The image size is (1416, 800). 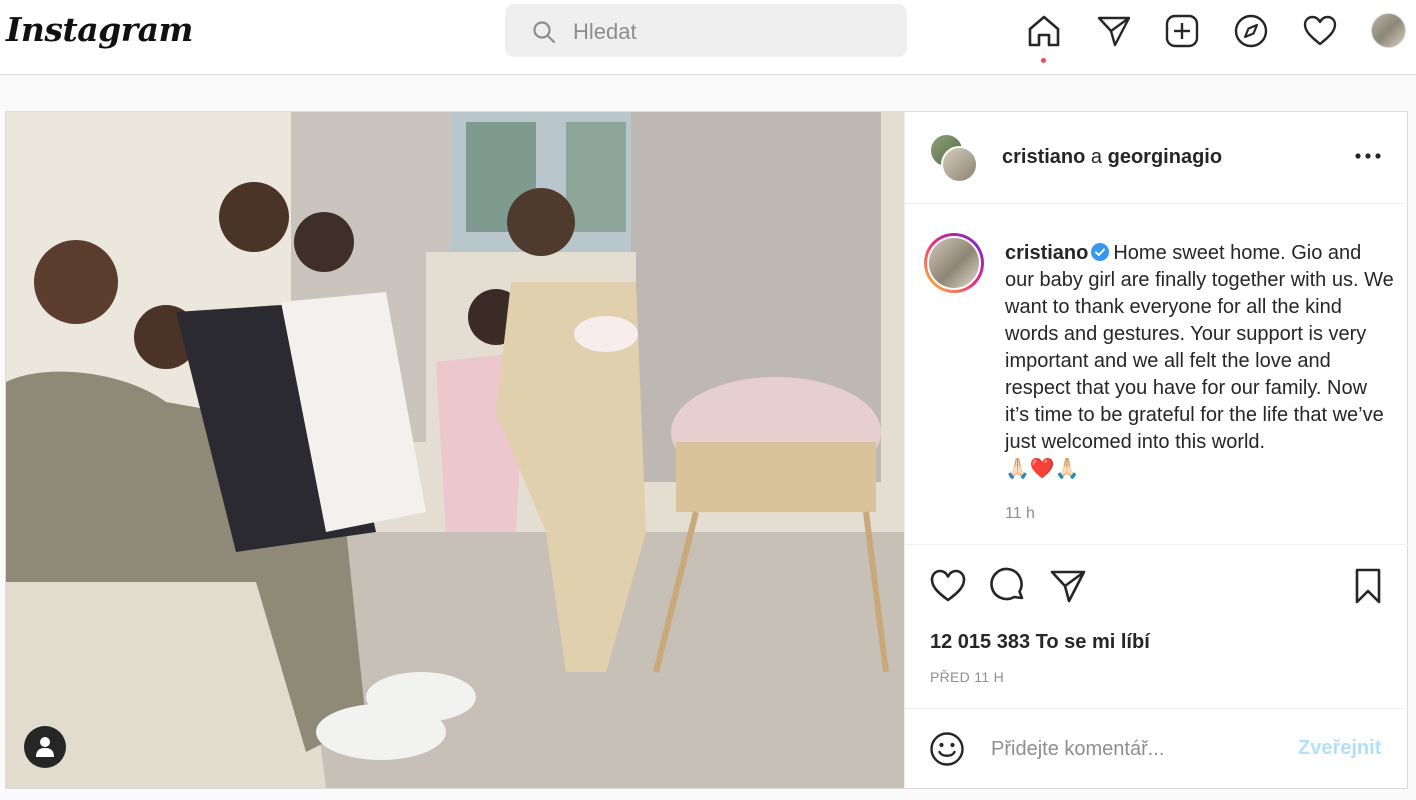 I want to click on post-header: cristiano a georginagio, so click(x=1156, y=158).